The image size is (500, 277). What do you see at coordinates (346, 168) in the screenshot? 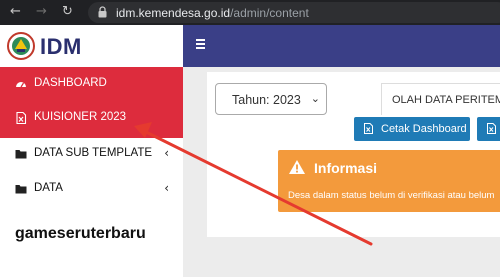
I see `alert-title: Informasi` at bounding box center [346, 168].